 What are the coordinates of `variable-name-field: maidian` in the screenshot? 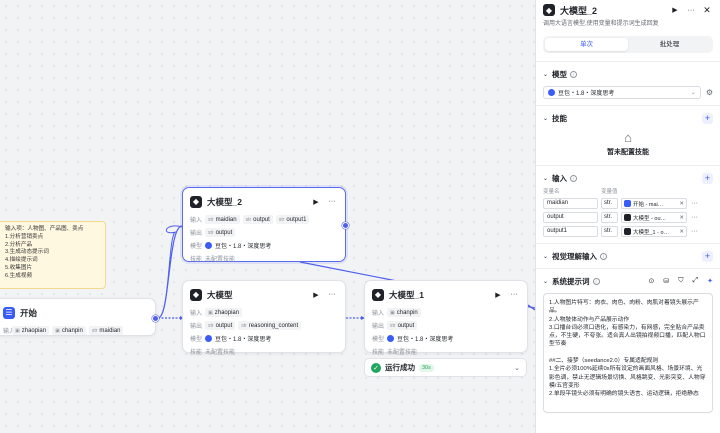 It's located at (570, 203).